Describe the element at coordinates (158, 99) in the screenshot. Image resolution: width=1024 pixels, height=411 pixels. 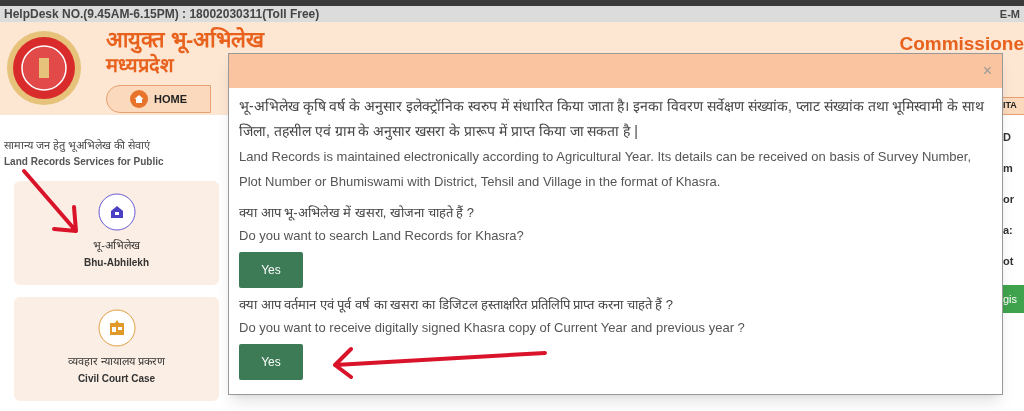
I see `home-tab: HOME` at that location.